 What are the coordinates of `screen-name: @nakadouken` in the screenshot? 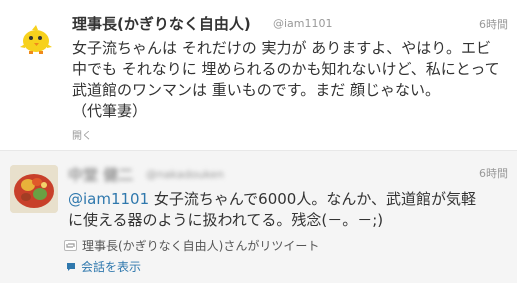 It's located at (185, 174).